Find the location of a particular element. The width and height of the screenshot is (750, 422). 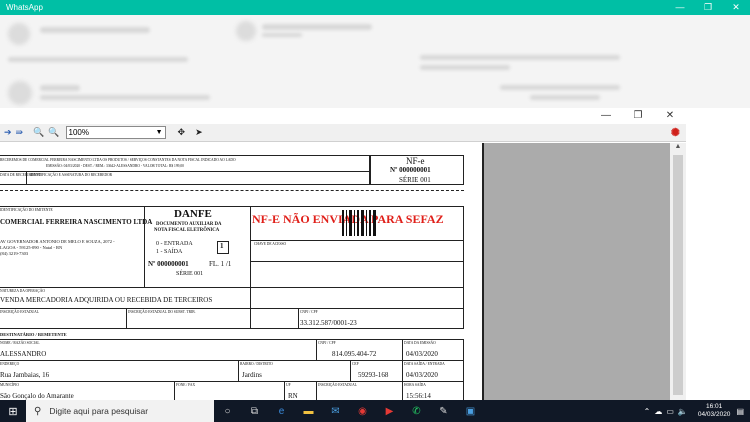

cpf-label: CNPJ / CPF is located at coordinates (327, 343).